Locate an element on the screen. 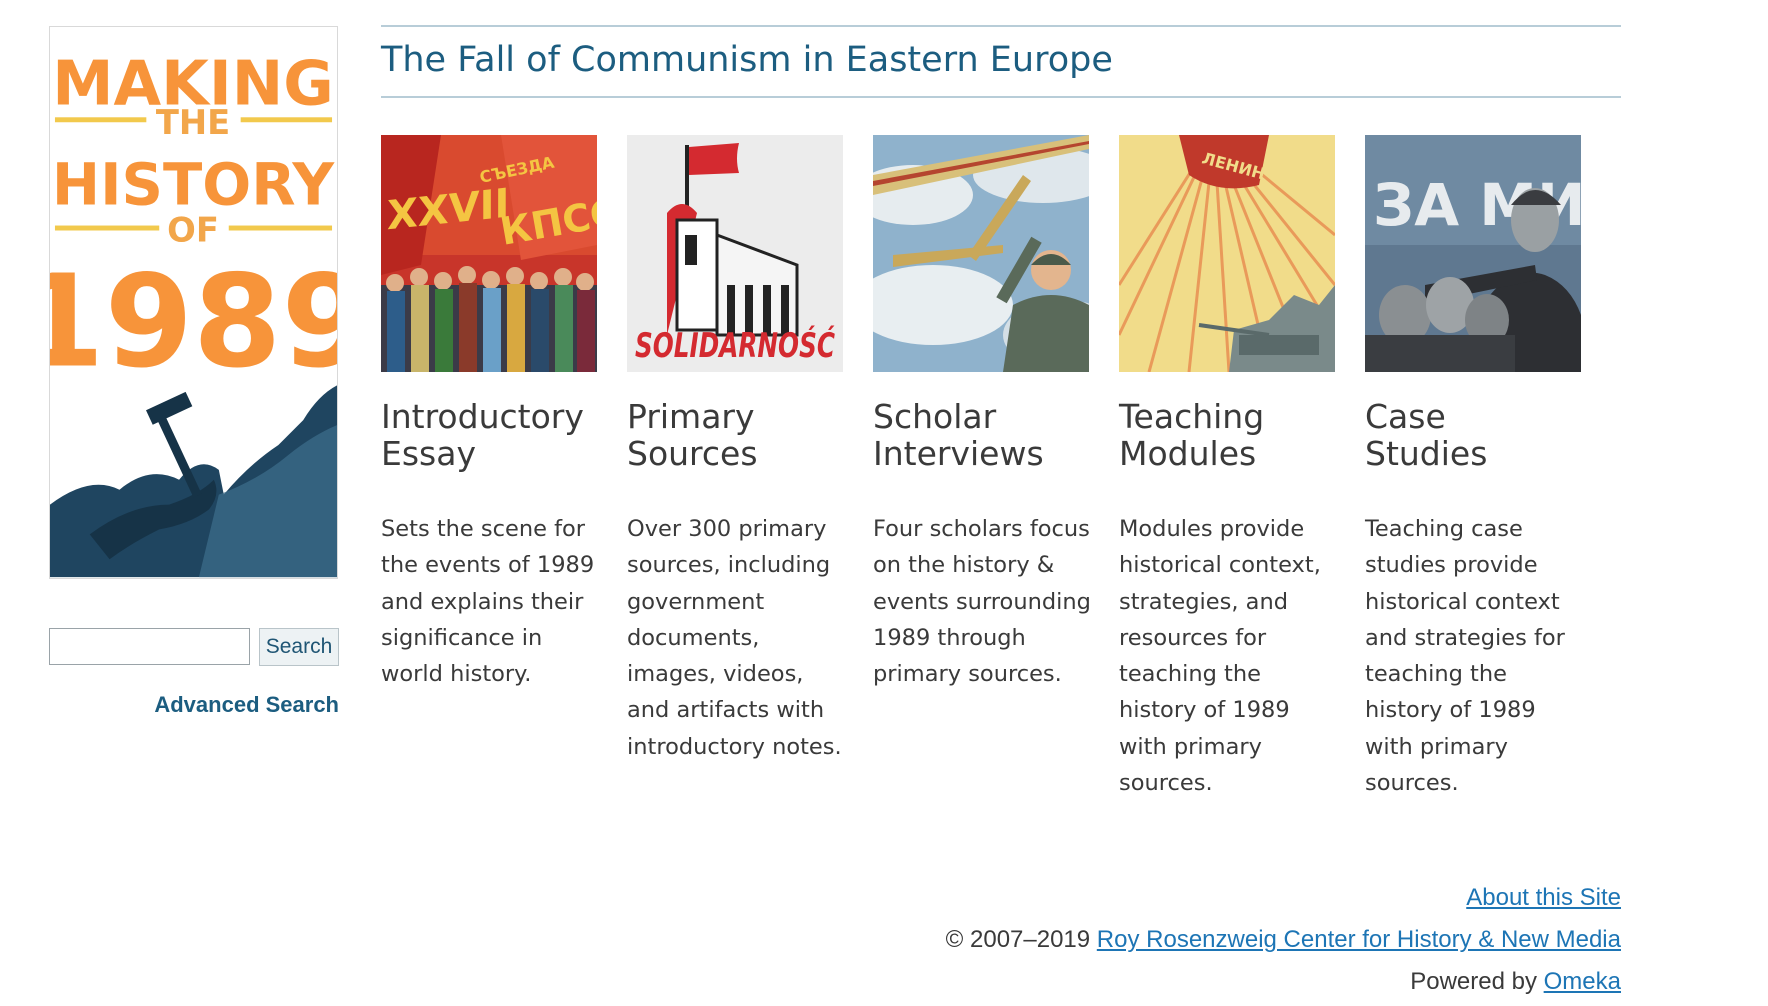 This screenshot has height=1006, width=1768. card-title: Teaching Modules is located at coordinates (1228, 435).